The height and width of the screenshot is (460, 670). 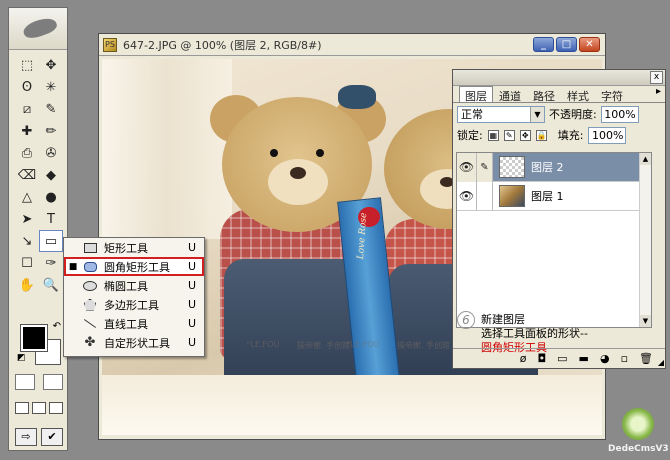 What do you see at coordinates (645, 240) in the screenshot?
I see `layer-list-scrollbar: ▲ ▼` at bounding box center [645, 240].